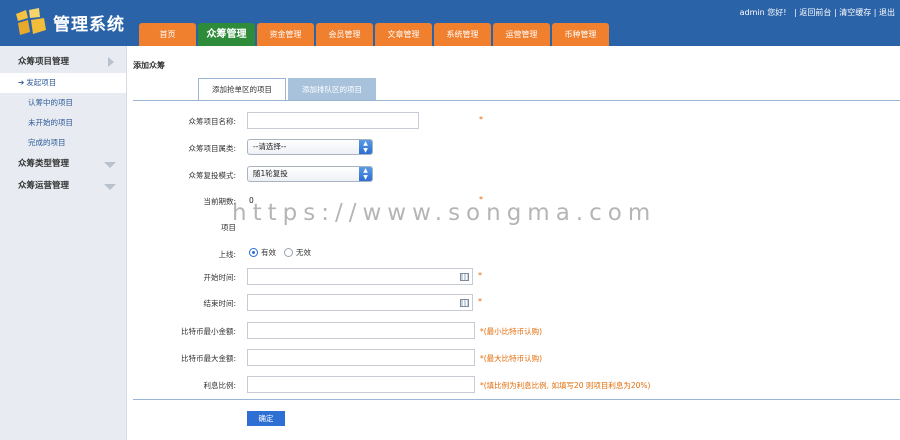 The height and width of the screenshot is (440, 900). I want to click on form-row-start: 开始时间: *, so click(514, 278).